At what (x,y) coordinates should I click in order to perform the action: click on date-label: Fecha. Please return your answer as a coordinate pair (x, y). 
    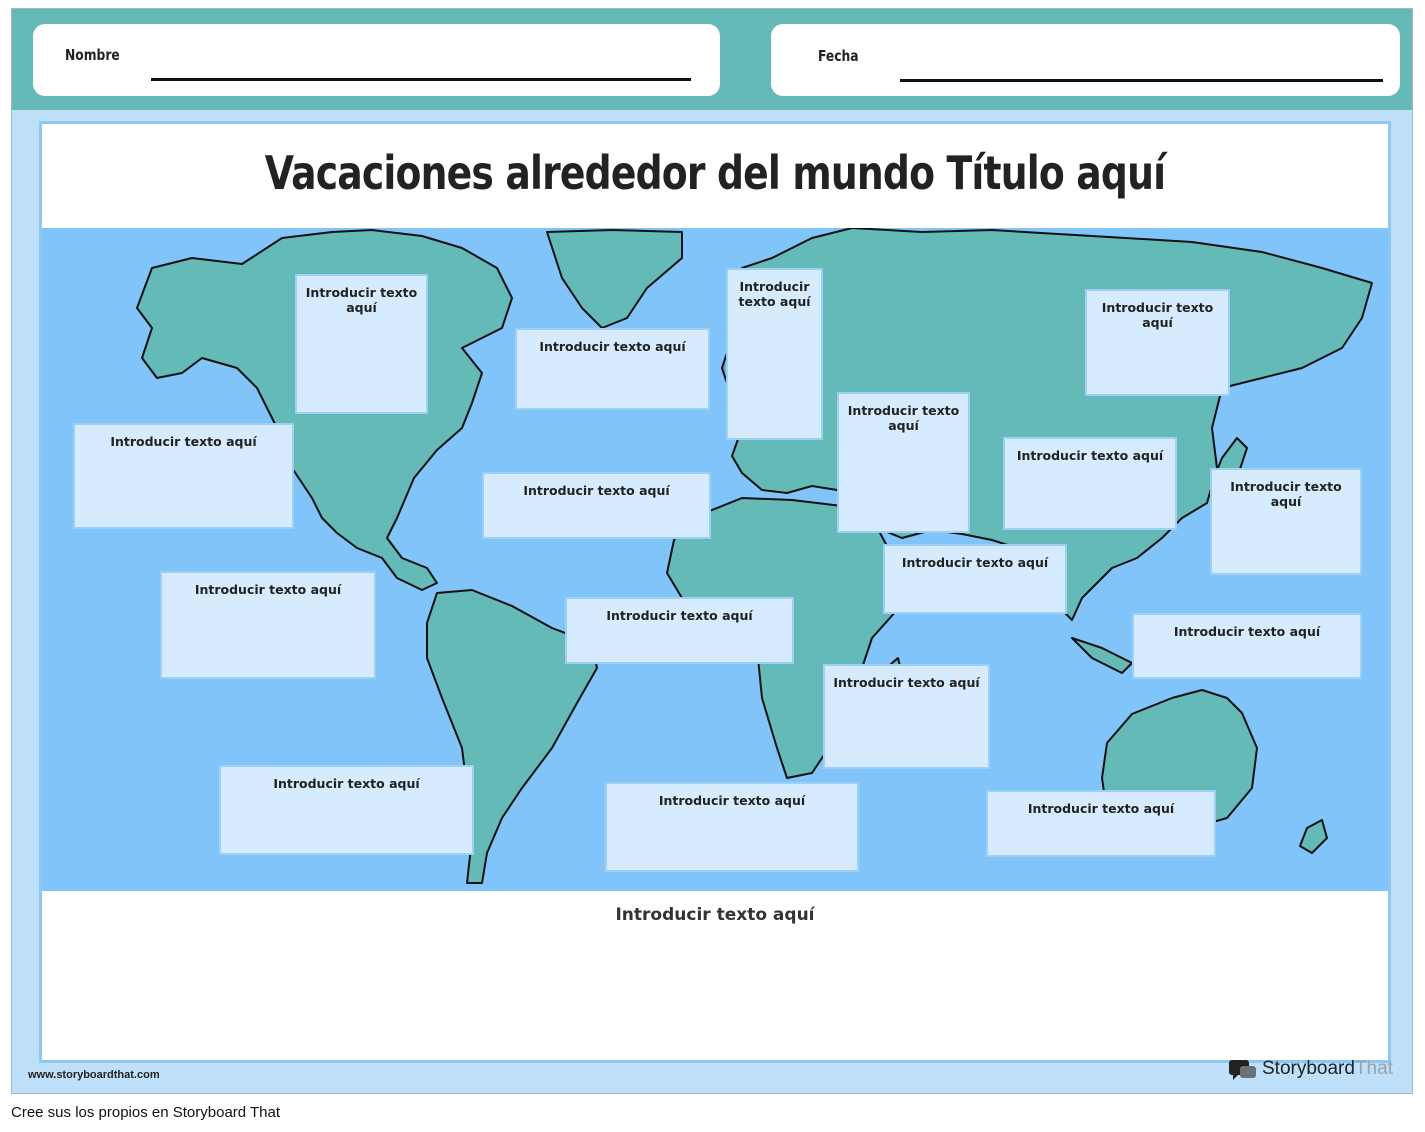
    Looking at the image, I should click on (838, 56).